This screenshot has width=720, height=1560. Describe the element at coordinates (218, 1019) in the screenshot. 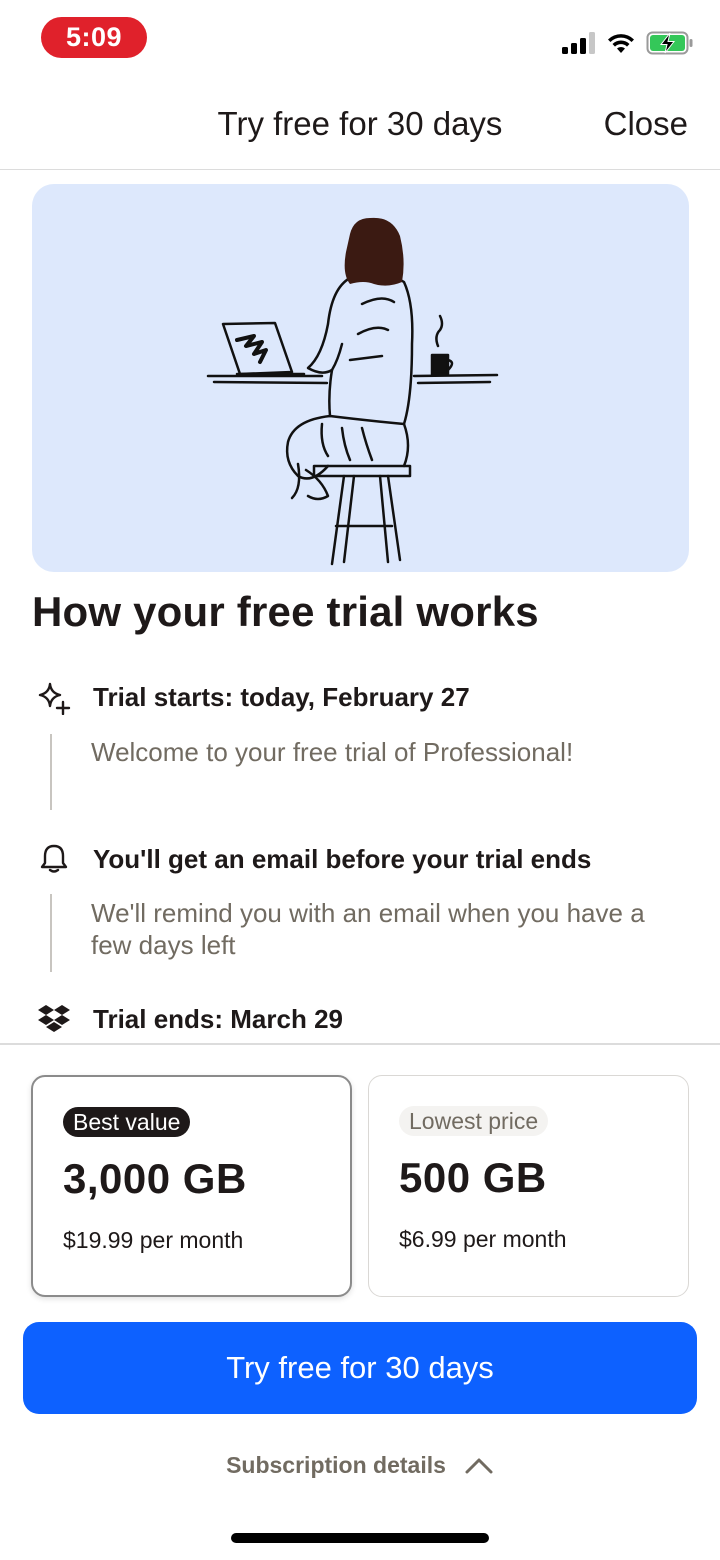

I see `step-title: Trial ends: March 29` at that location.